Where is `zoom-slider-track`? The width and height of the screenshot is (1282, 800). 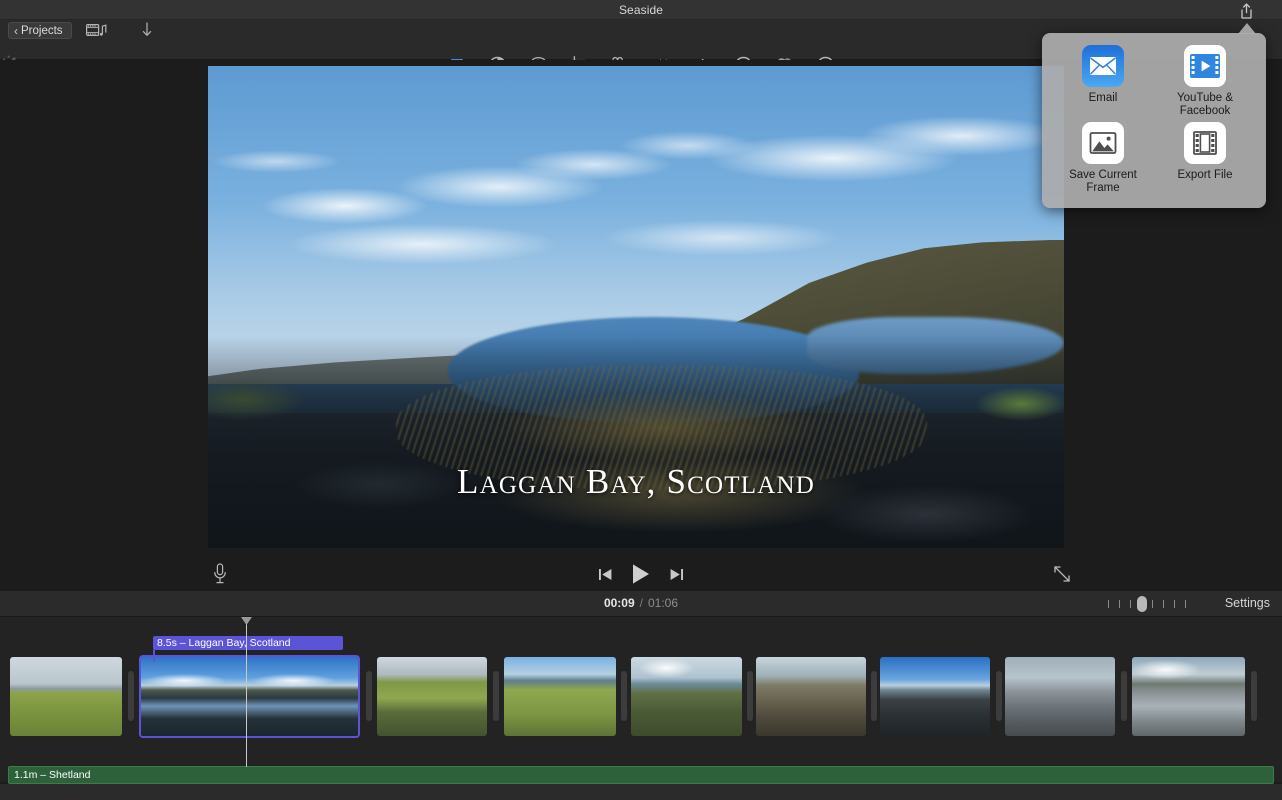
zoom-slider-track is located at coordinates (1149, 604).